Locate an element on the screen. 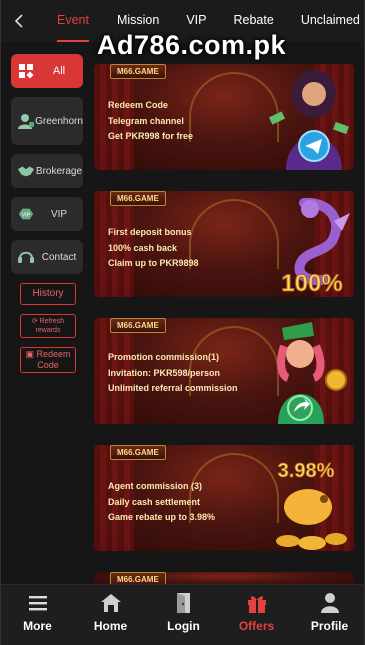 This screenshot has width=365, height=645. sidebar-item-label: Greenhorn is located at coordinates (59, 121).